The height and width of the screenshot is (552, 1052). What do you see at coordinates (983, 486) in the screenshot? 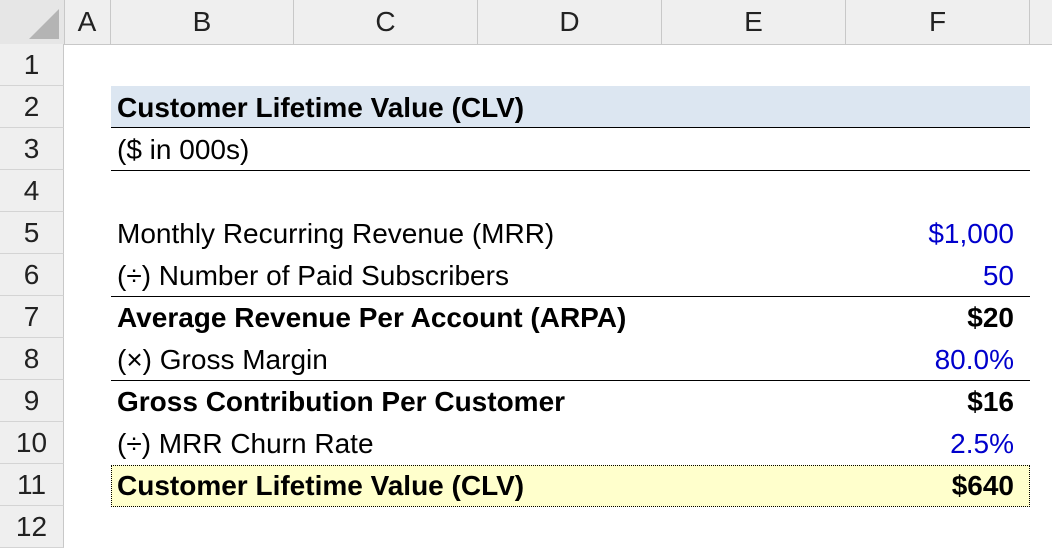
I see `clv-value: $640` at bounding box center [983, 486].